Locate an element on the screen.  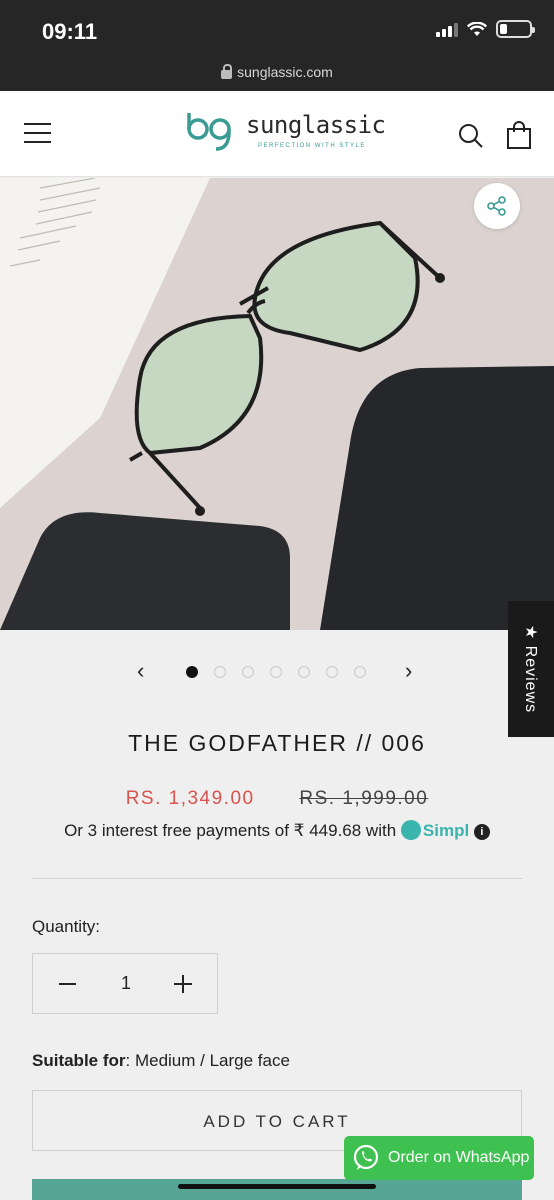
quantity-stepper: 1 is located at coordinates (125, 983).